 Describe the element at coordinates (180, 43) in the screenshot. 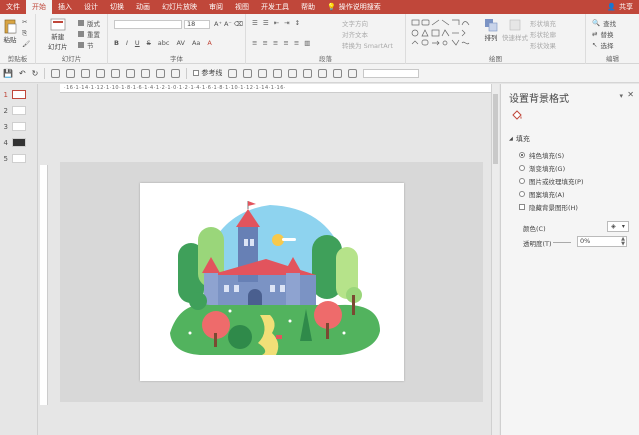

I see `spacing-button: AV` at that location.